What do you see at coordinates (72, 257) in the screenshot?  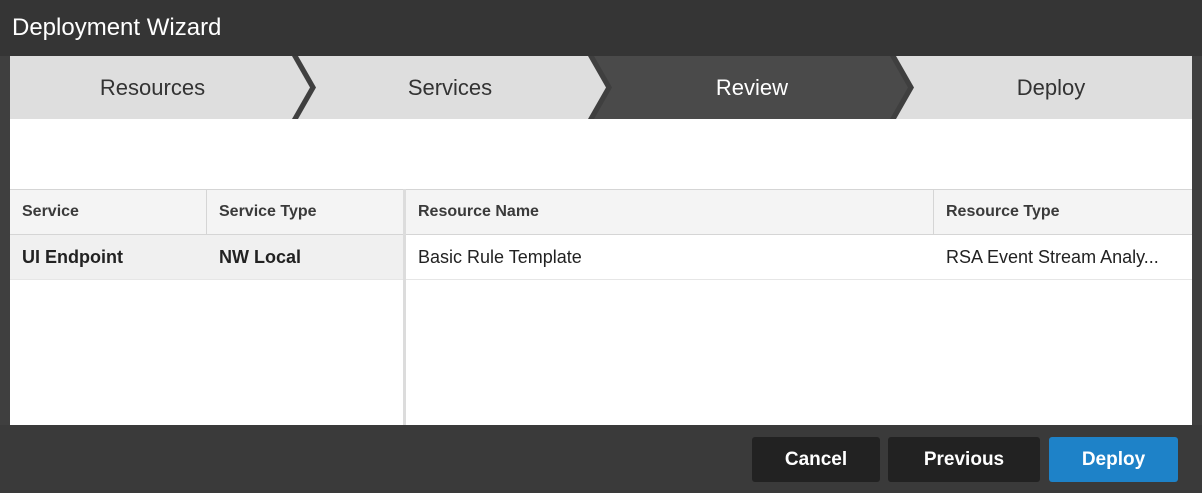 I see `service-cell: UI Endpoint` at bounding box center [72, 257].